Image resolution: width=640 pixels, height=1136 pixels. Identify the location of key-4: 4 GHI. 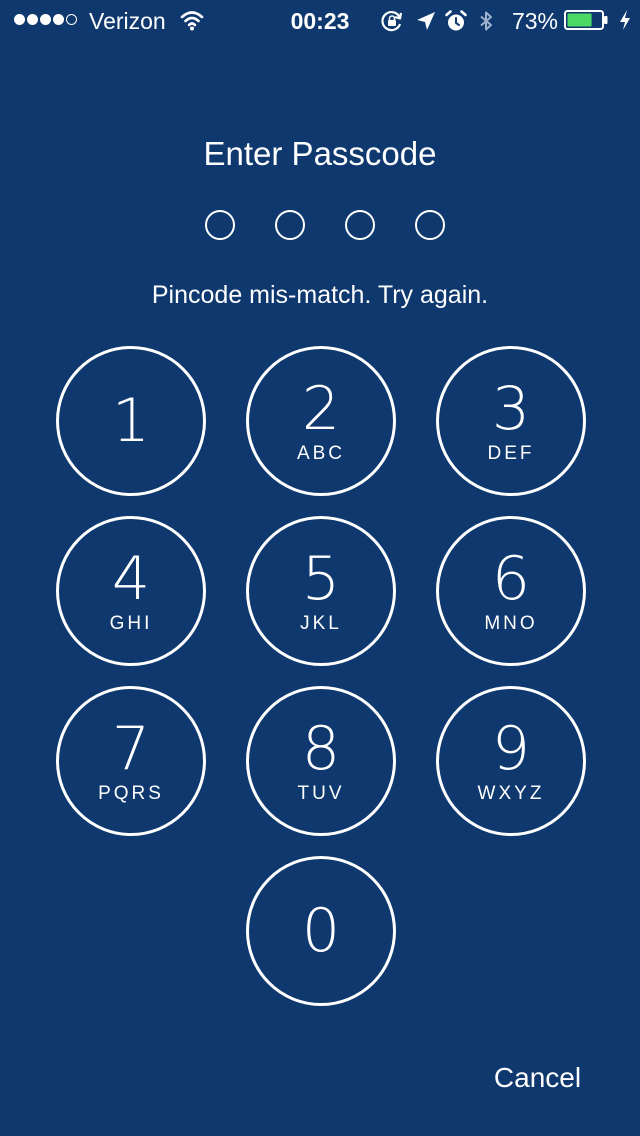
(131, 591).